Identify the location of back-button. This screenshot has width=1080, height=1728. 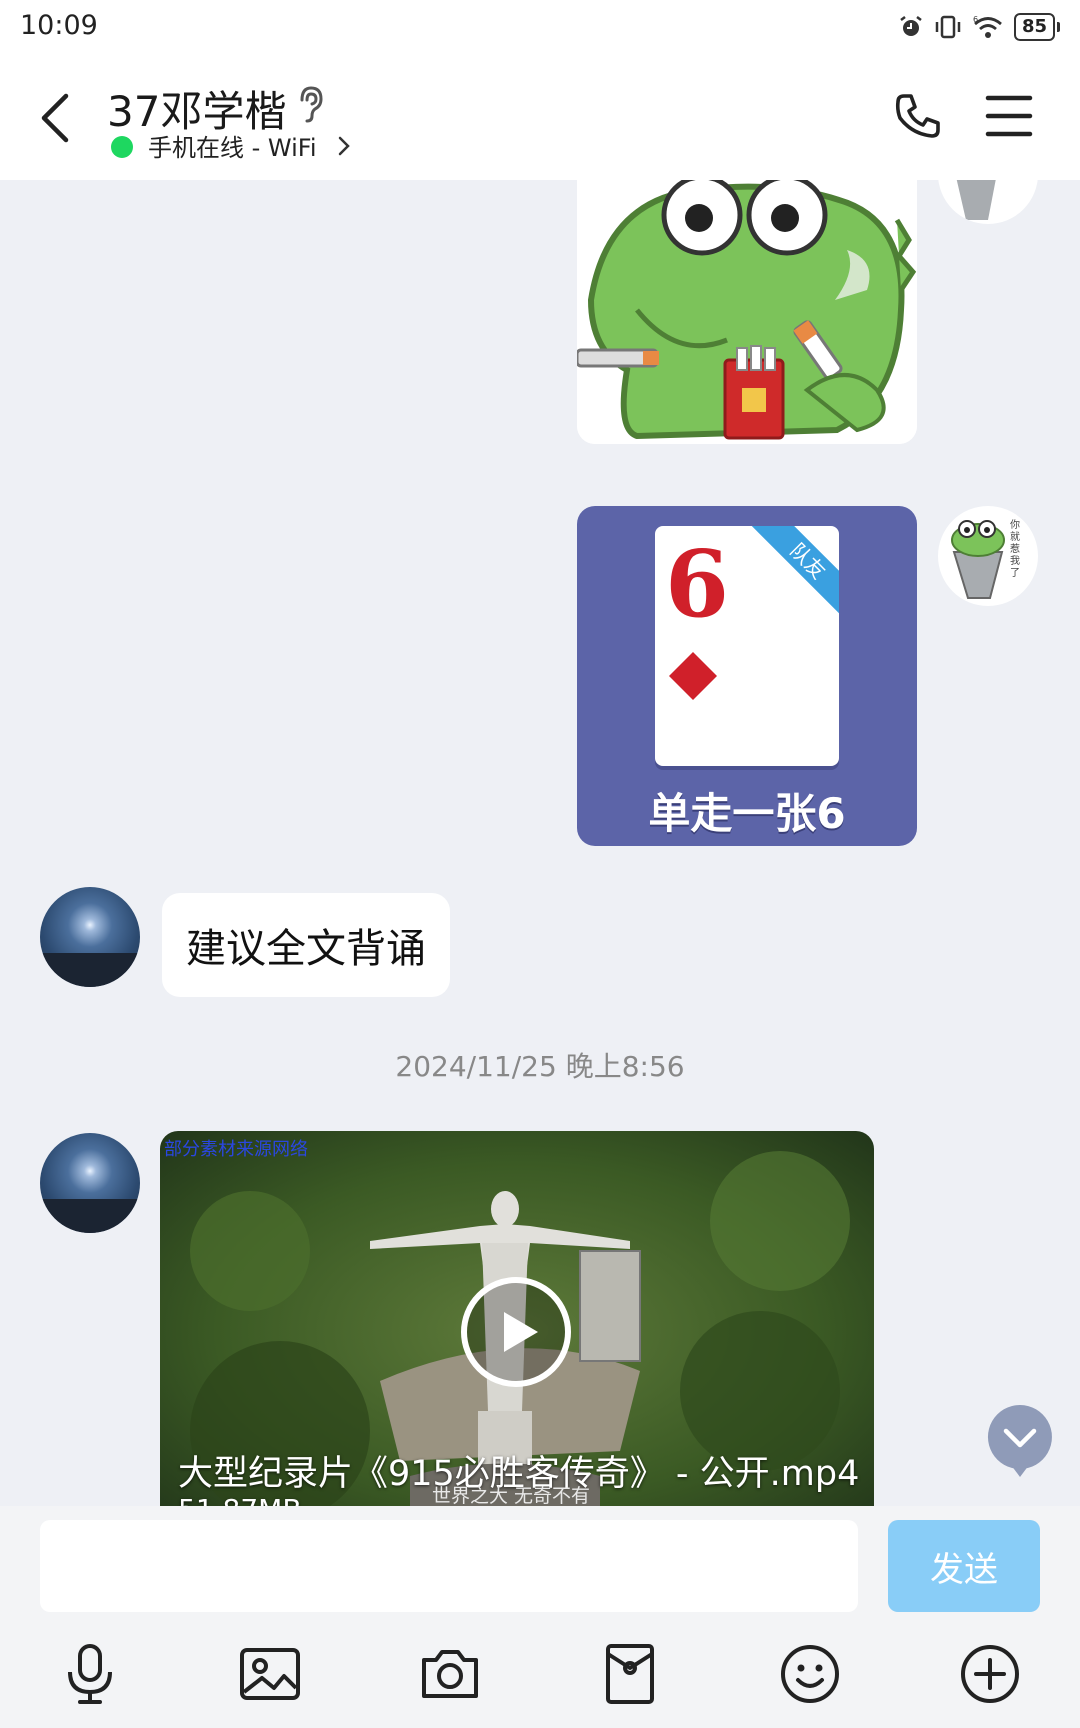
(58, 118).